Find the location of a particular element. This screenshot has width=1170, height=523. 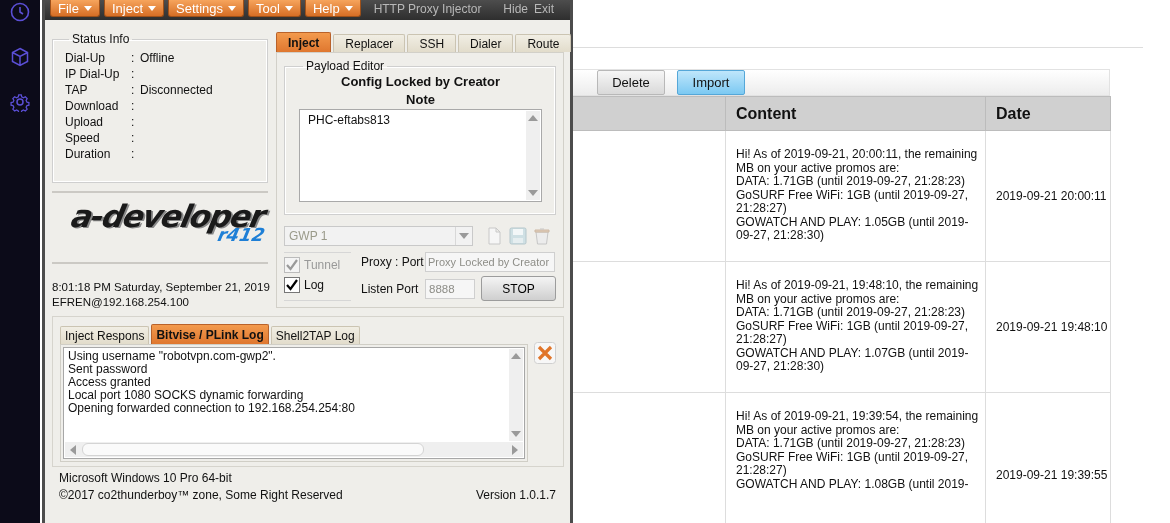

tab: Replacer is located at coordinates (369, 43).